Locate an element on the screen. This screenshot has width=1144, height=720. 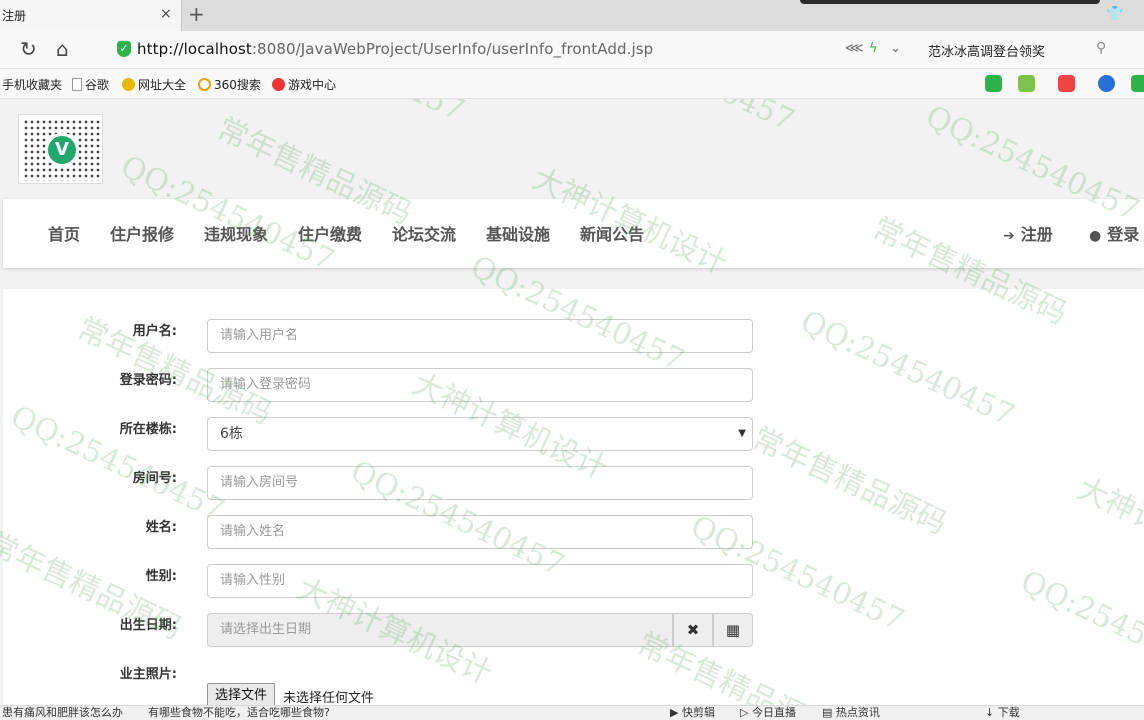
row-photo-input: 选择文件 未选择任何文件 is located at coordinates (573, 694).